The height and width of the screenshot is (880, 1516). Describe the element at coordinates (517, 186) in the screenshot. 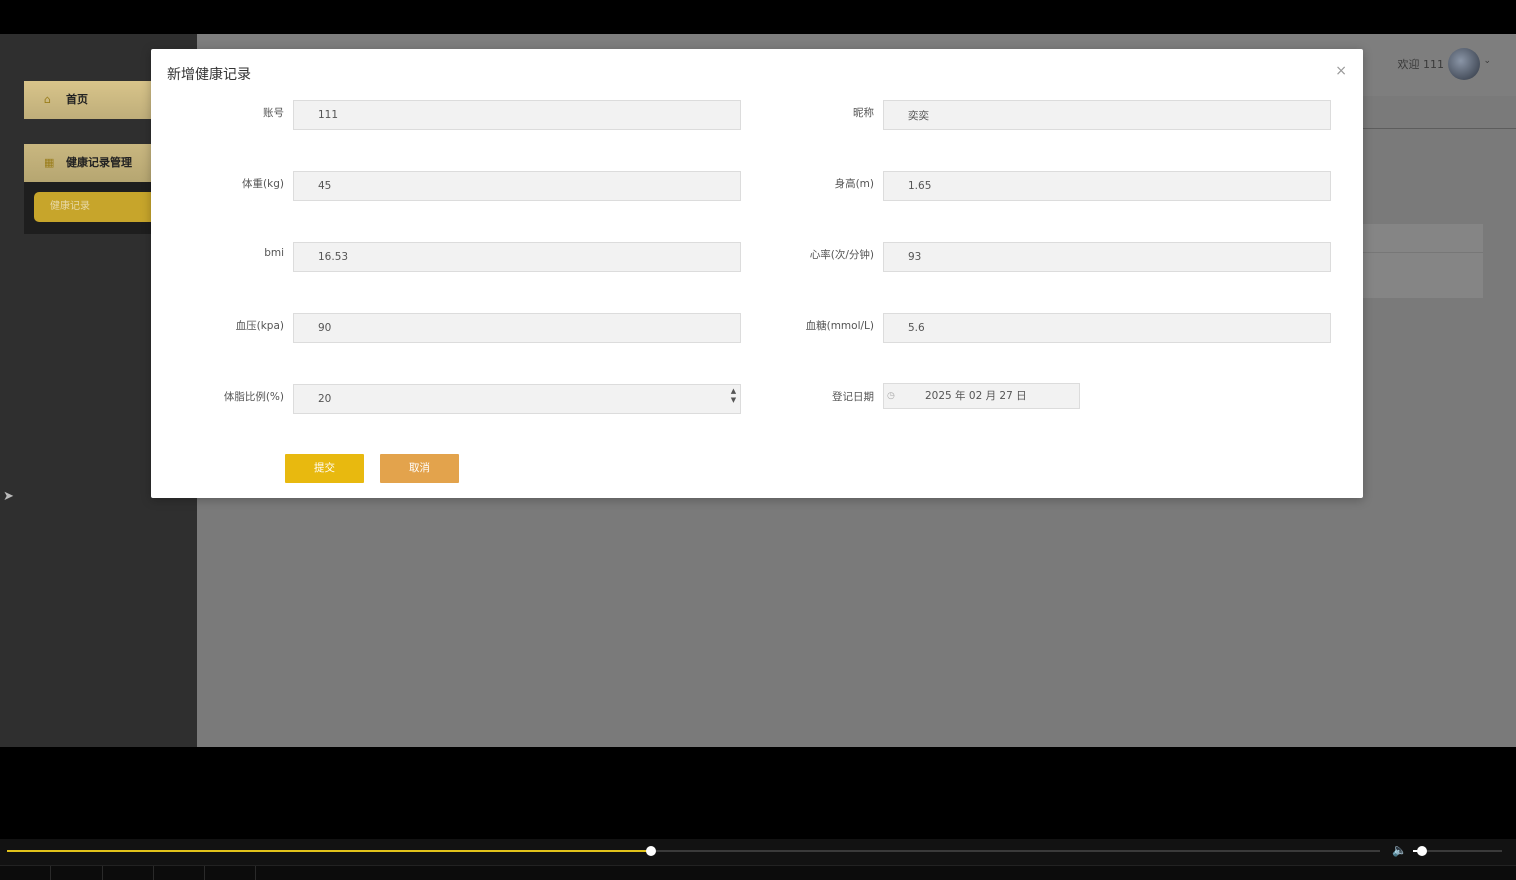

I see `weight-input` at that location.